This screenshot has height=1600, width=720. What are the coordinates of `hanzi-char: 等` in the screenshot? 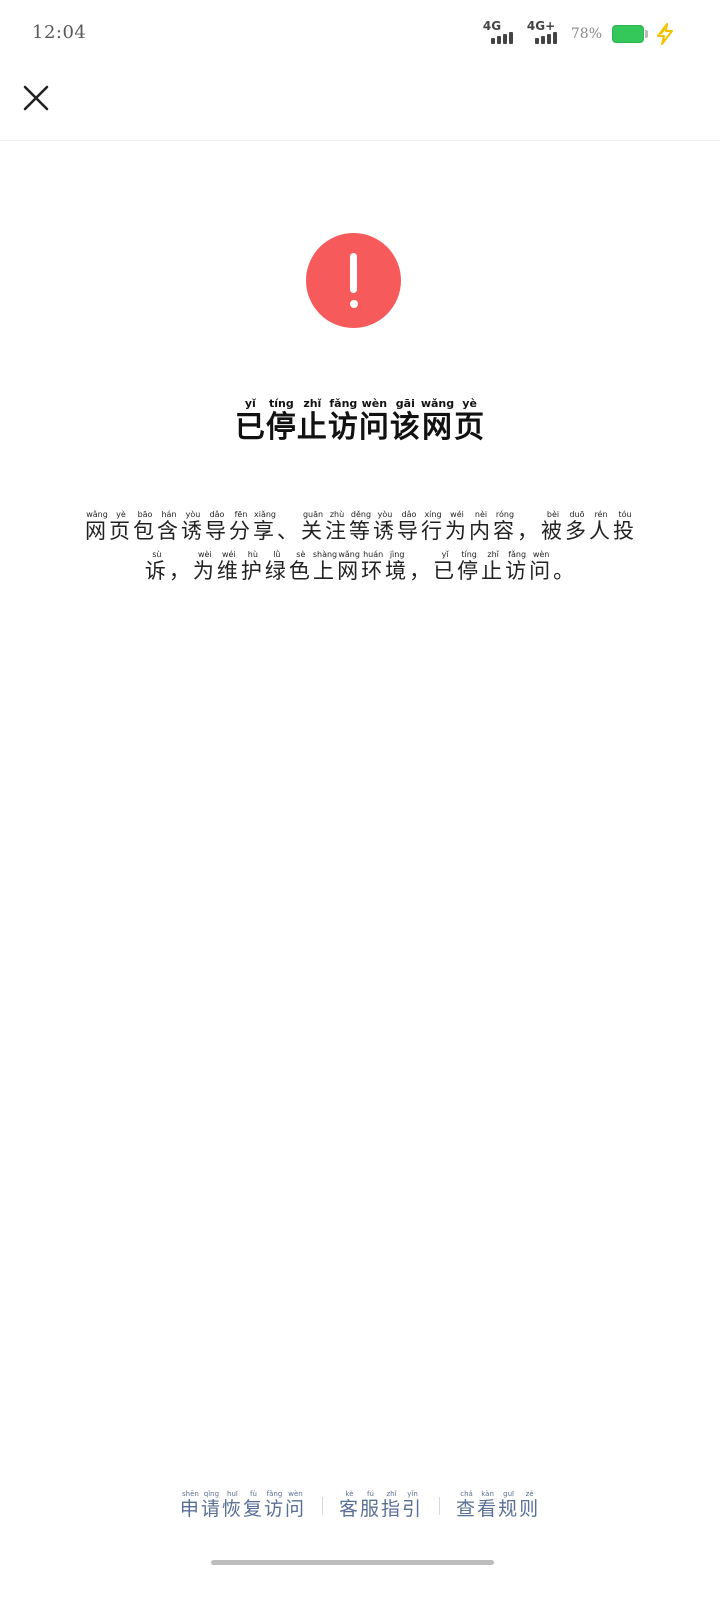 It's located at (361, 531).